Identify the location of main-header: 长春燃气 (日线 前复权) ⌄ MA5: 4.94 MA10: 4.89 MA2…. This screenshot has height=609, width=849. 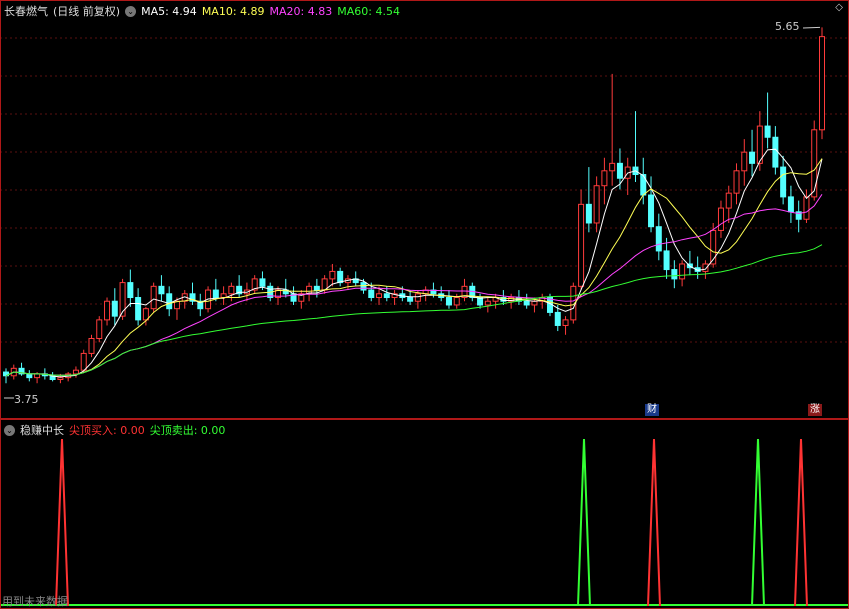
(204, 11).